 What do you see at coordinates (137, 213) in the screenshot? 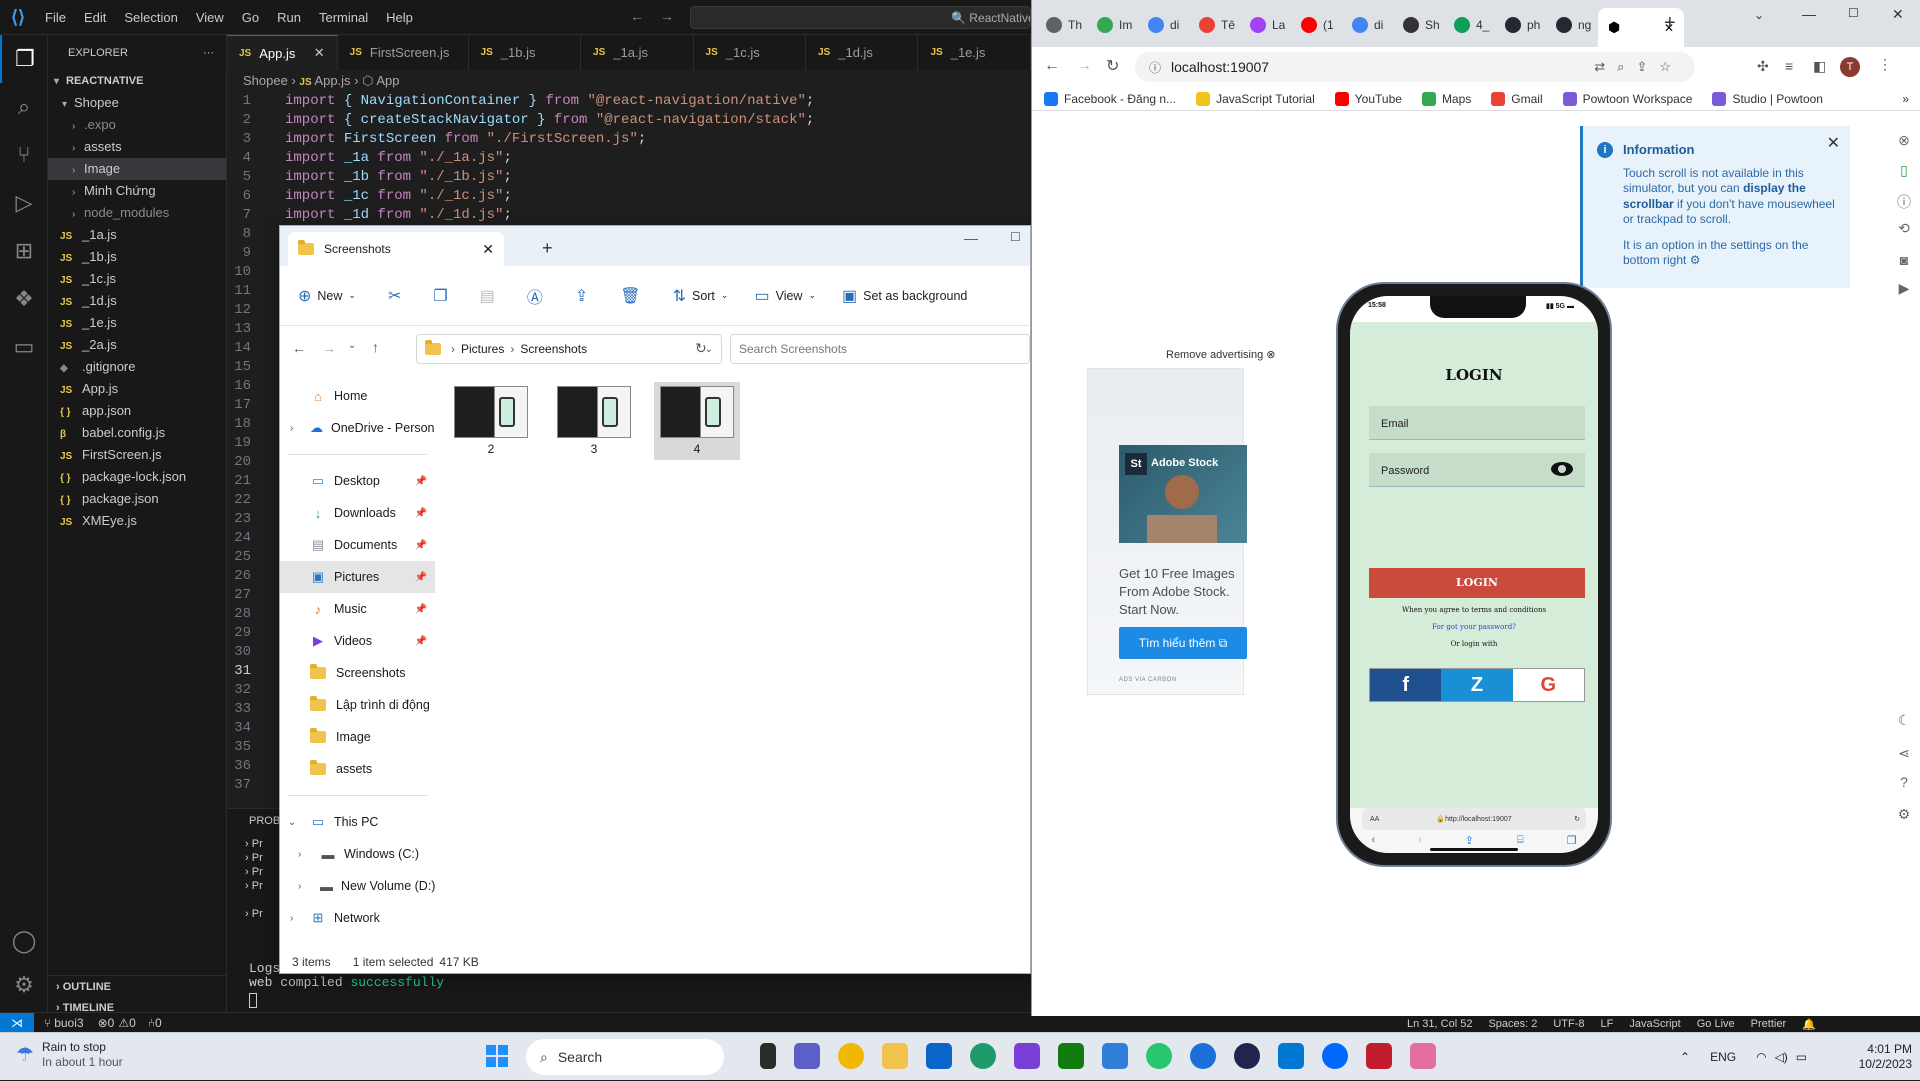
I see `tree-item: › node_modules` at bounding box center [137, 213].